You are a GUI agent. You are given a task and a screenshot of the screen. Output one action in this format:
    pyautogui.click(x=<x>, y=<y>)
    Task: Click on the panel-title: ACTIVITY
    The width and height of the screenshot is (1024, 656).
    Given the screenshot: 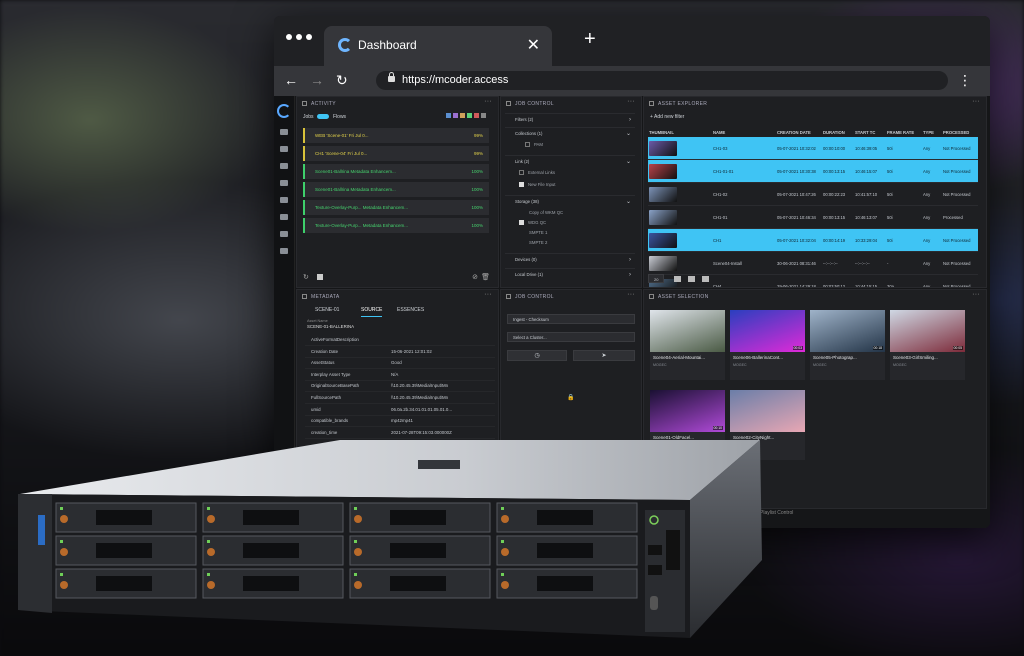 What is the action you would take?
    pyautogui.click(x=397, y=104)
    